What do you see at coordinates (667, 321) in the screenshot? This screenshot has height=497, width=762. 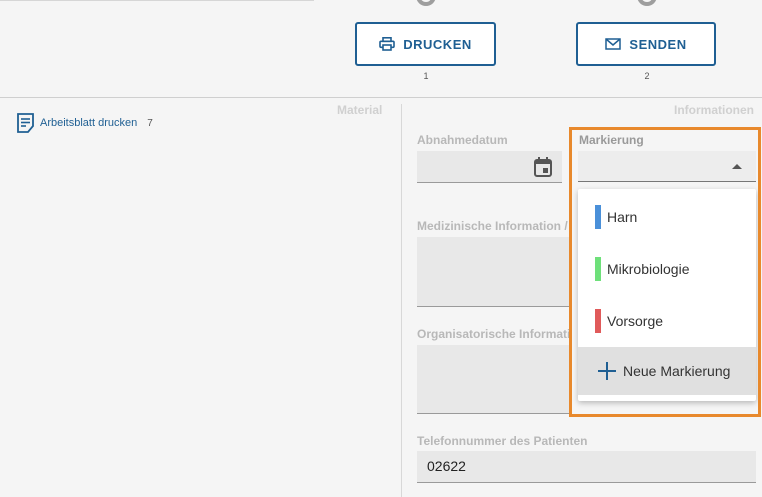 I see `marking-option-vorsorge: Vorsorge` at bounding box center [667, 321].